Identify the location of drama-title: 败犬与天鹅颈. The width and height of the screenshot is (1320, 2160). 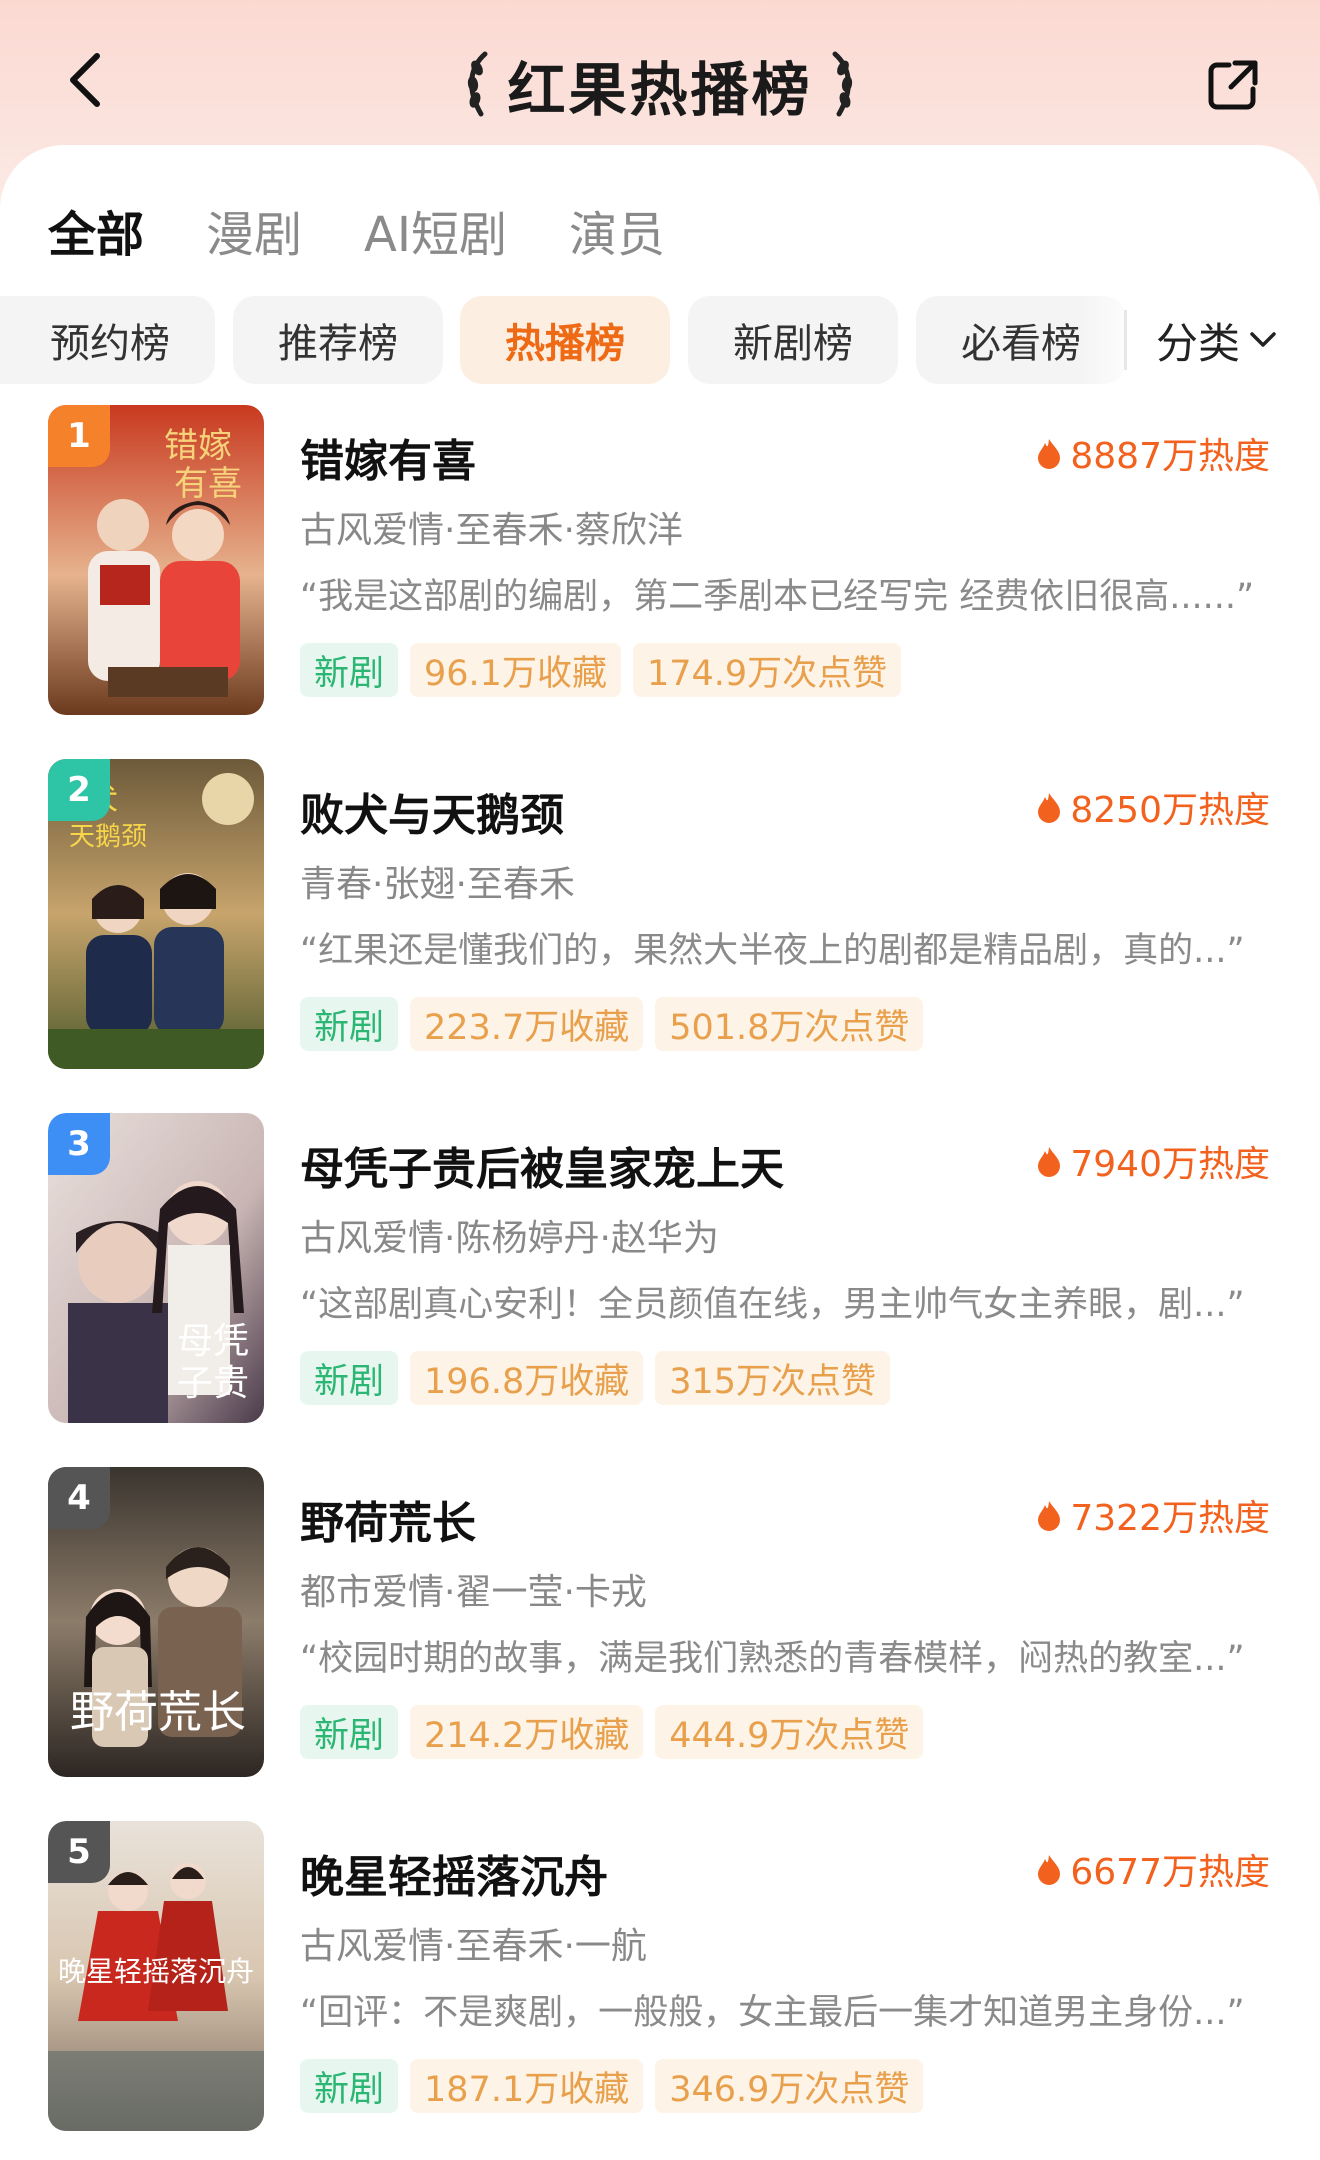
(432, 811).